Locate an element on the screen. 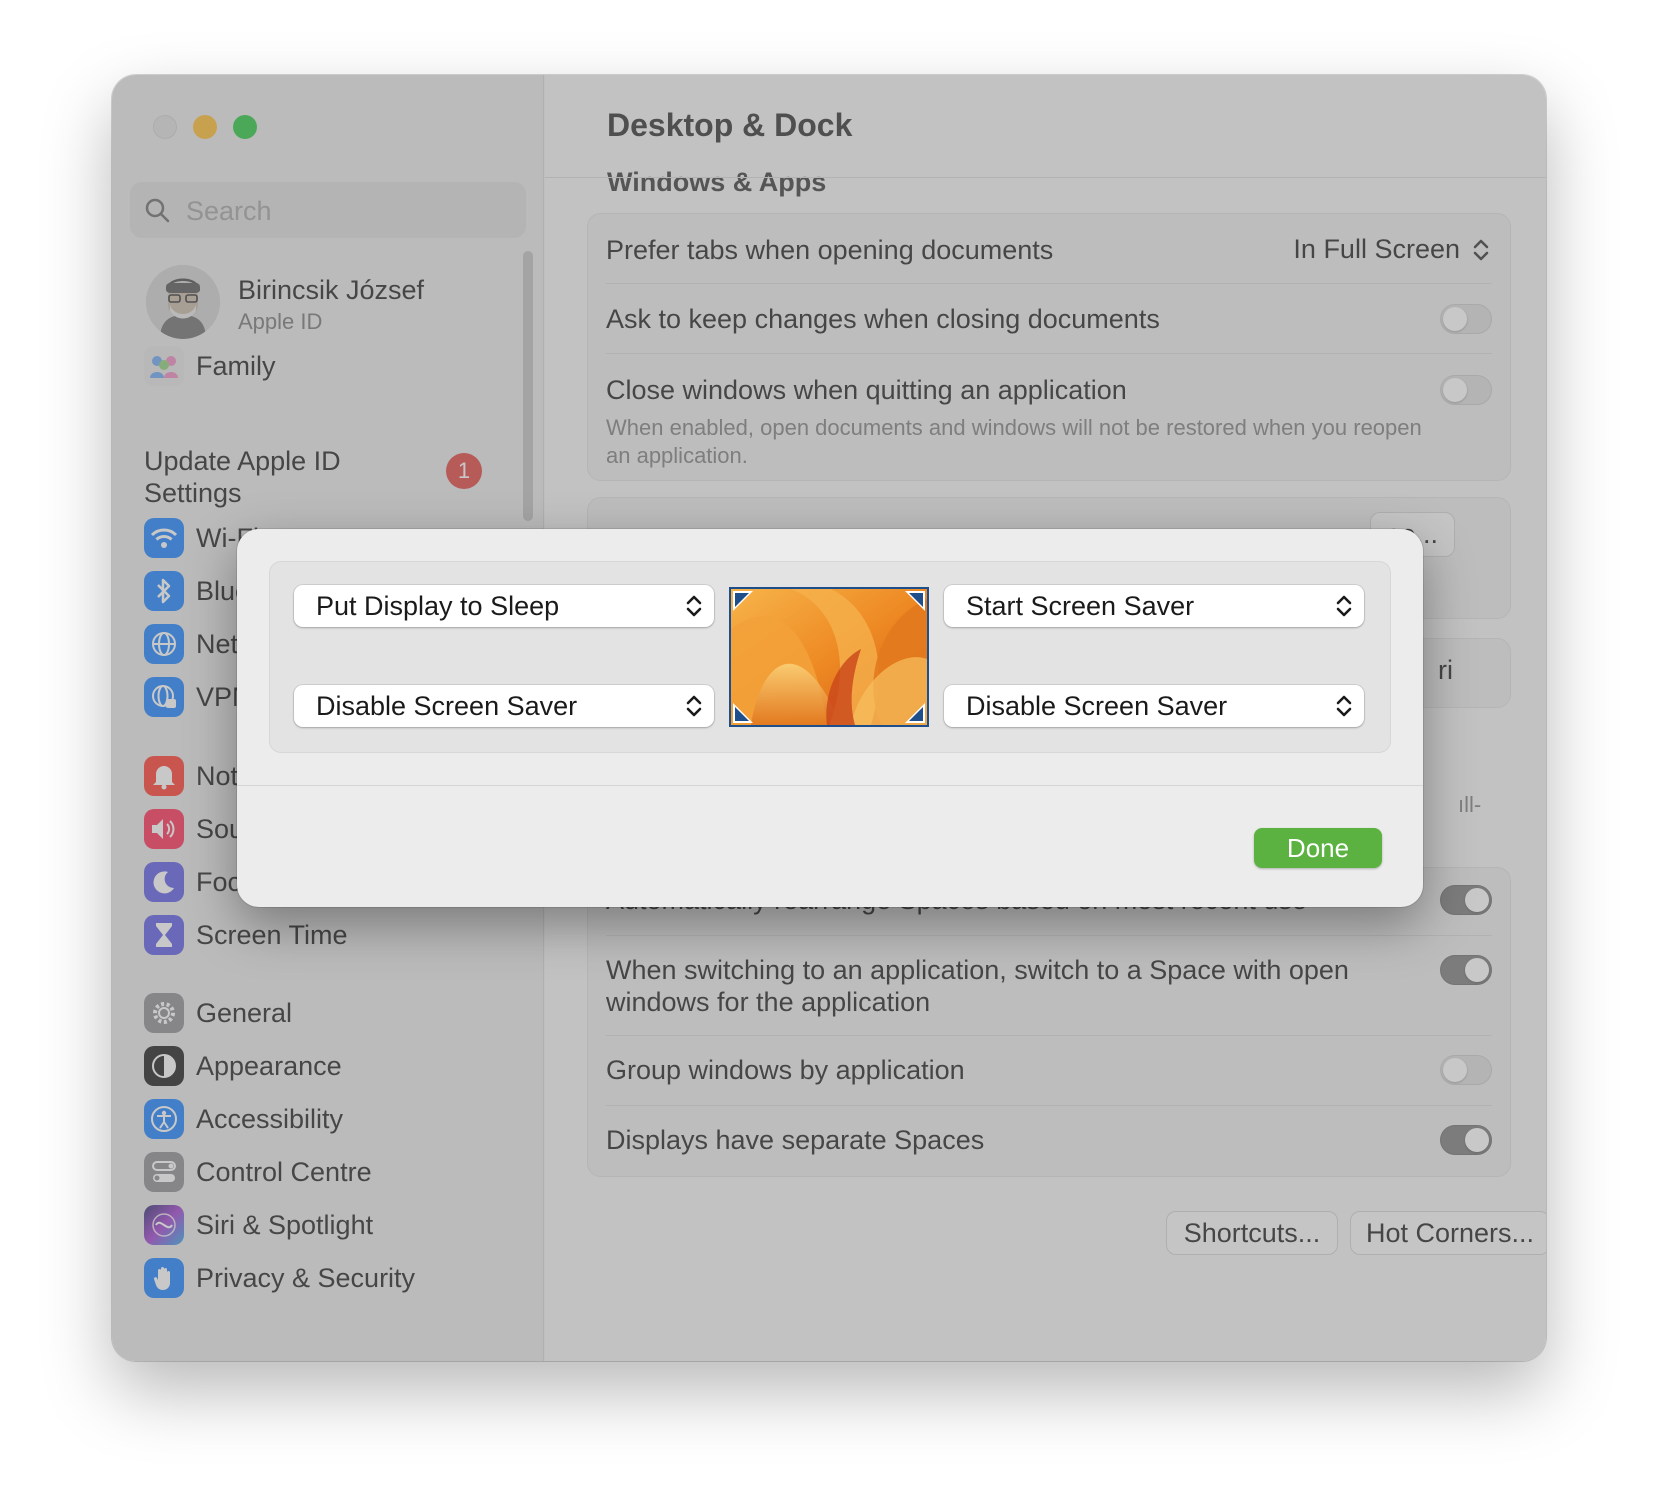 This screenshot has height=1506, width=1654. top-right-corner-select: Start Screen Saver is located at coordinates (1154, 606).